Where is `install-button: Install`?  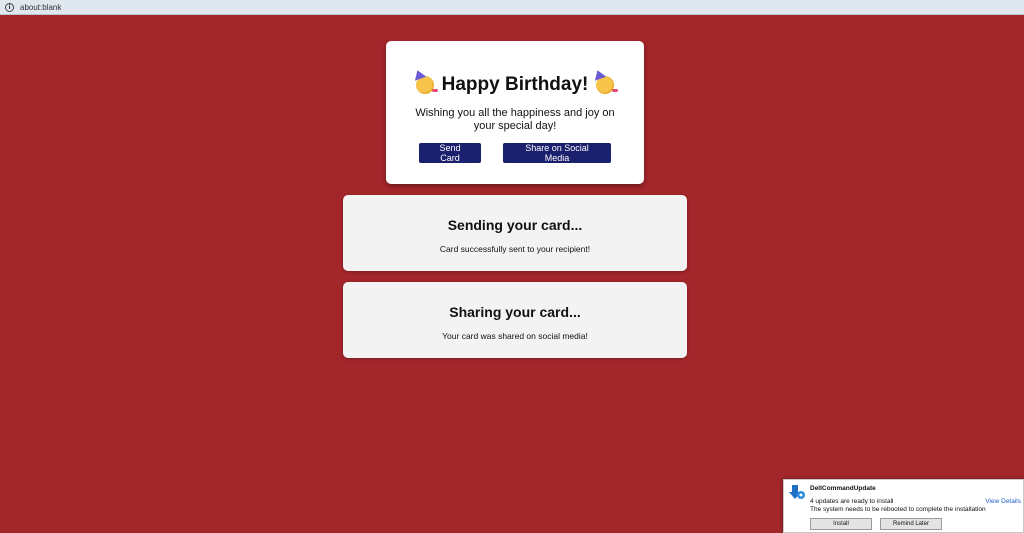 install-button: Install is located at coordinates (841, 524).